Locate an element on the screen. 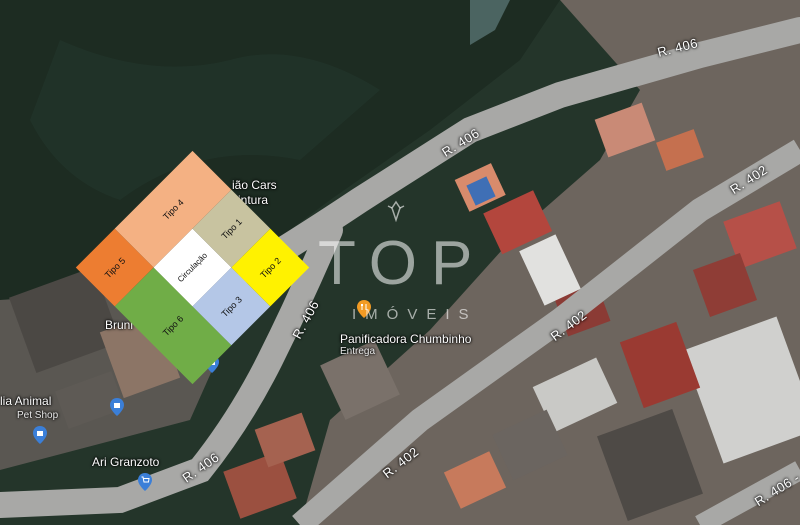 Image resolution: width=800 pixels, height=525 pixels. place-label-bakery: Panificadora Chumbinho is located at coordinates (405, 339).